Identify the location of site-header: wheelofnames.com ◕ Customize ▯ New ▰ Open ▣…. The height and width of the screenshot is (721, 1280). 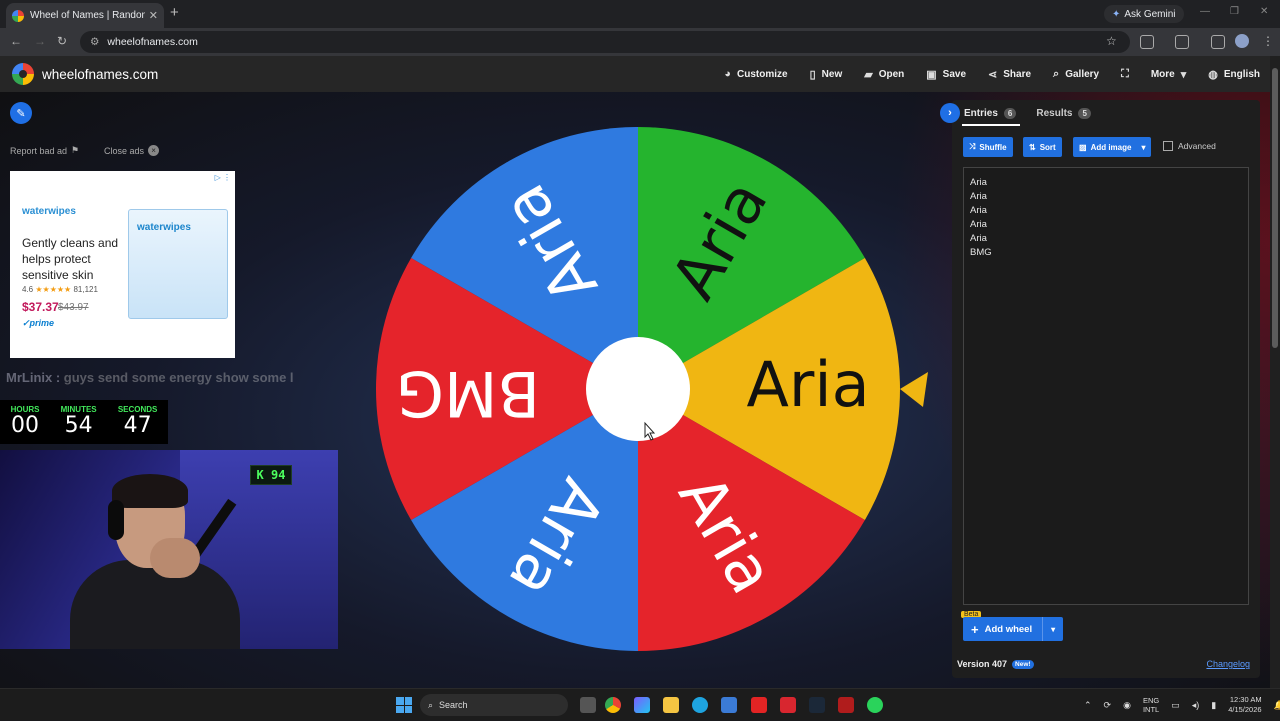
(635, 74).